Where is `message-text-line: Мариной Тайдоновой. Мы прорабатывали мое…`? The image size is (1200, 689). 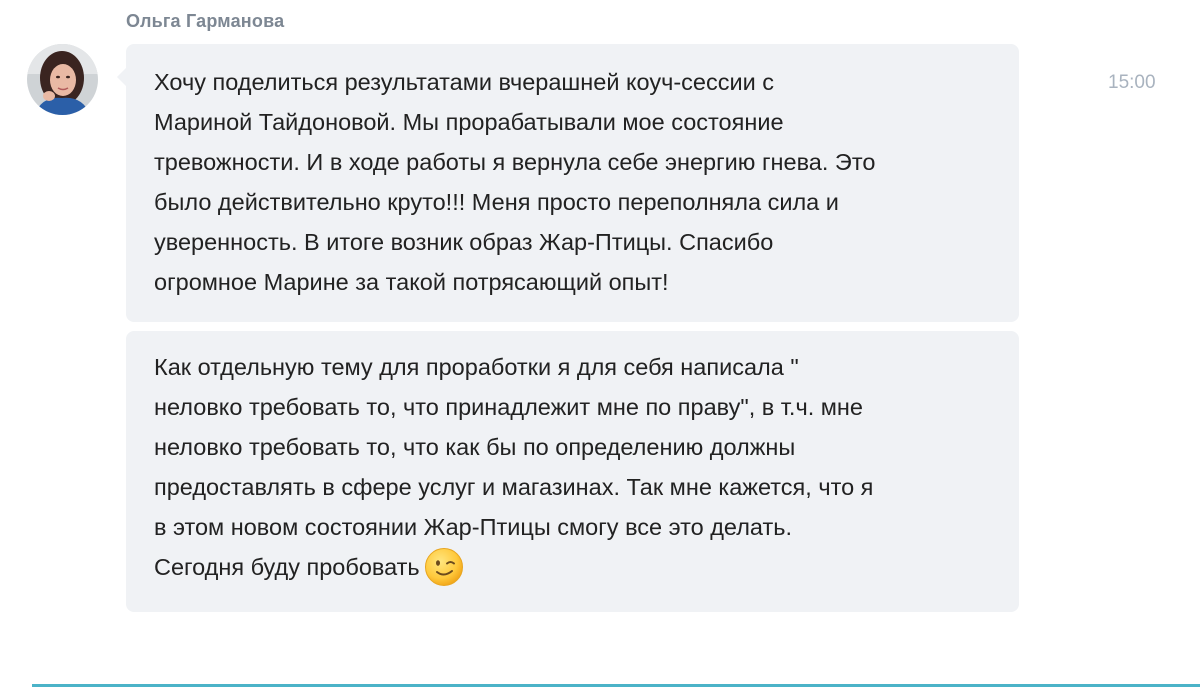 message-text-line: Мариной Тайдоновой. Мы прорабатывали мое… is located at coordinates (469, 122).